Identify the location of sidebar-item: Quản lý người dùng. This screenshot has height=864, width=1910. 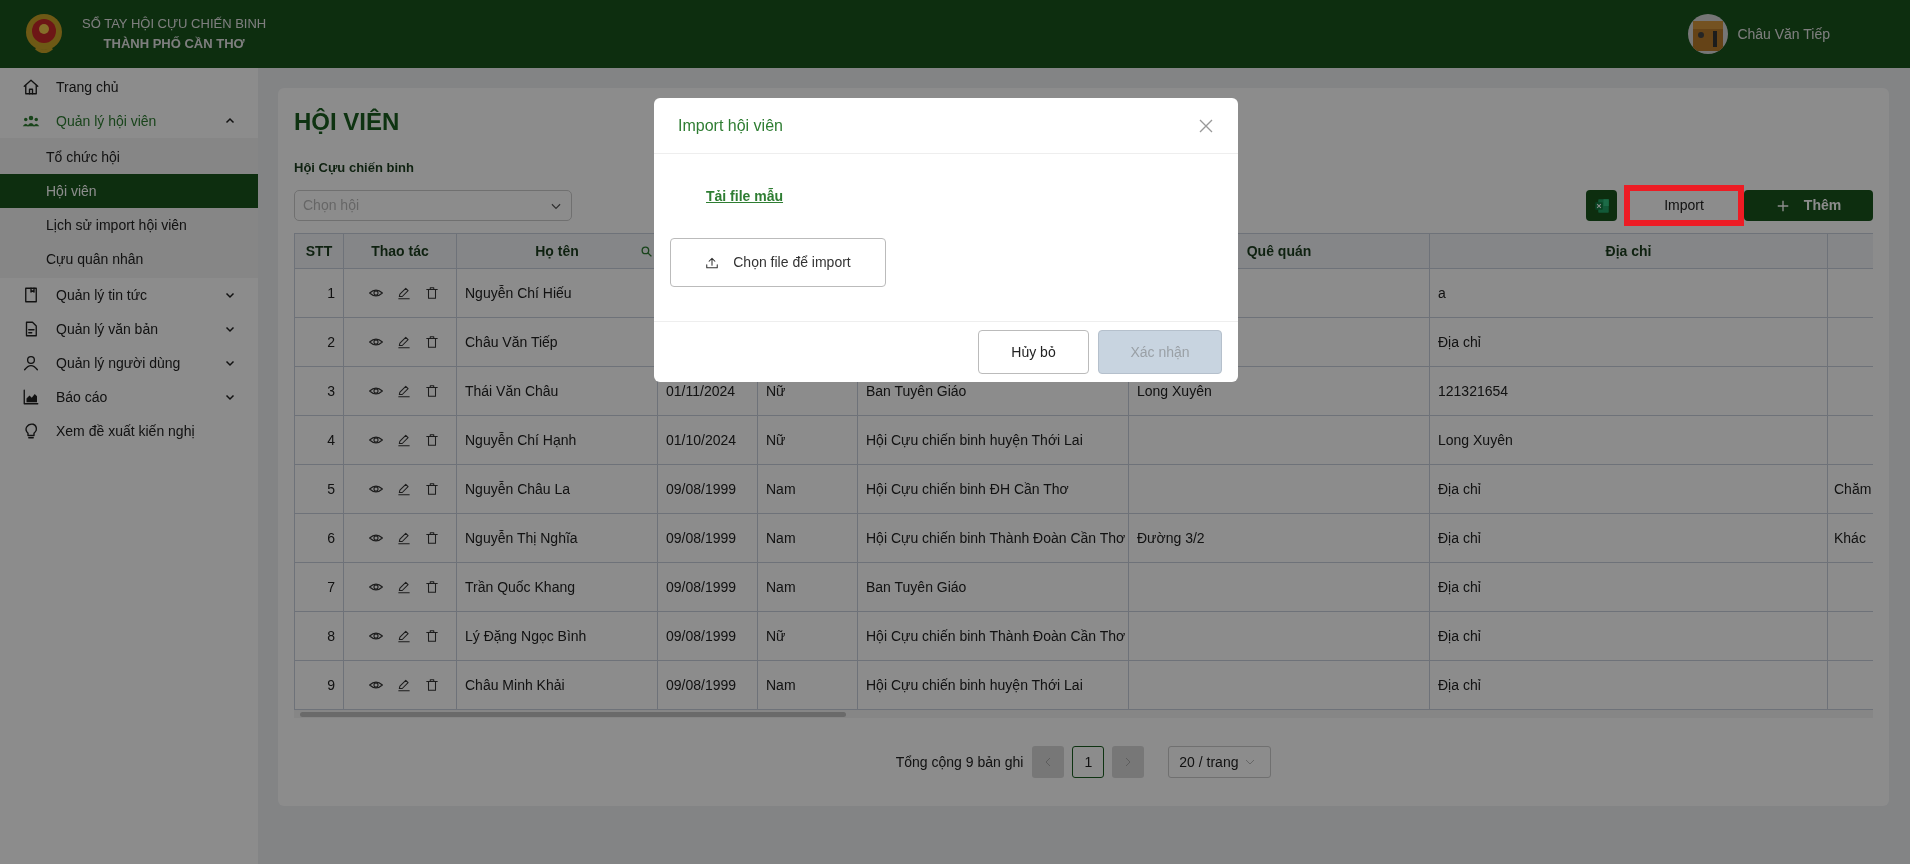
(129, 363).